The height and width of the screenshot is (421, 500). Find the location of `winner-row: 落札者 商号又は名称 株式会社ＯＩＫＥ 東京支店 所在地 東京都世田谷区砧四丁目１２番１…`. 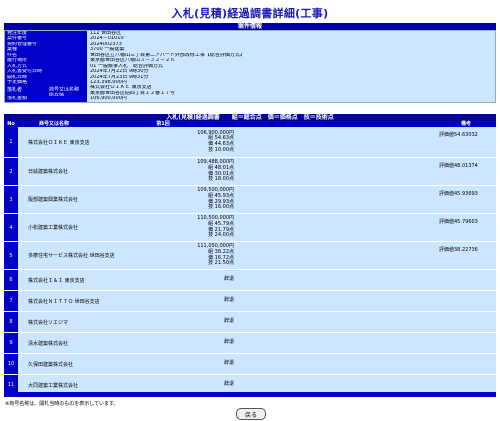

winner-row: 落札者 商号又は名称 株式会社ＯＩＫＥ 東京支店 所在地 東京都世田谷区砧四丁目１２番１… is located at coordinates (250, 91).